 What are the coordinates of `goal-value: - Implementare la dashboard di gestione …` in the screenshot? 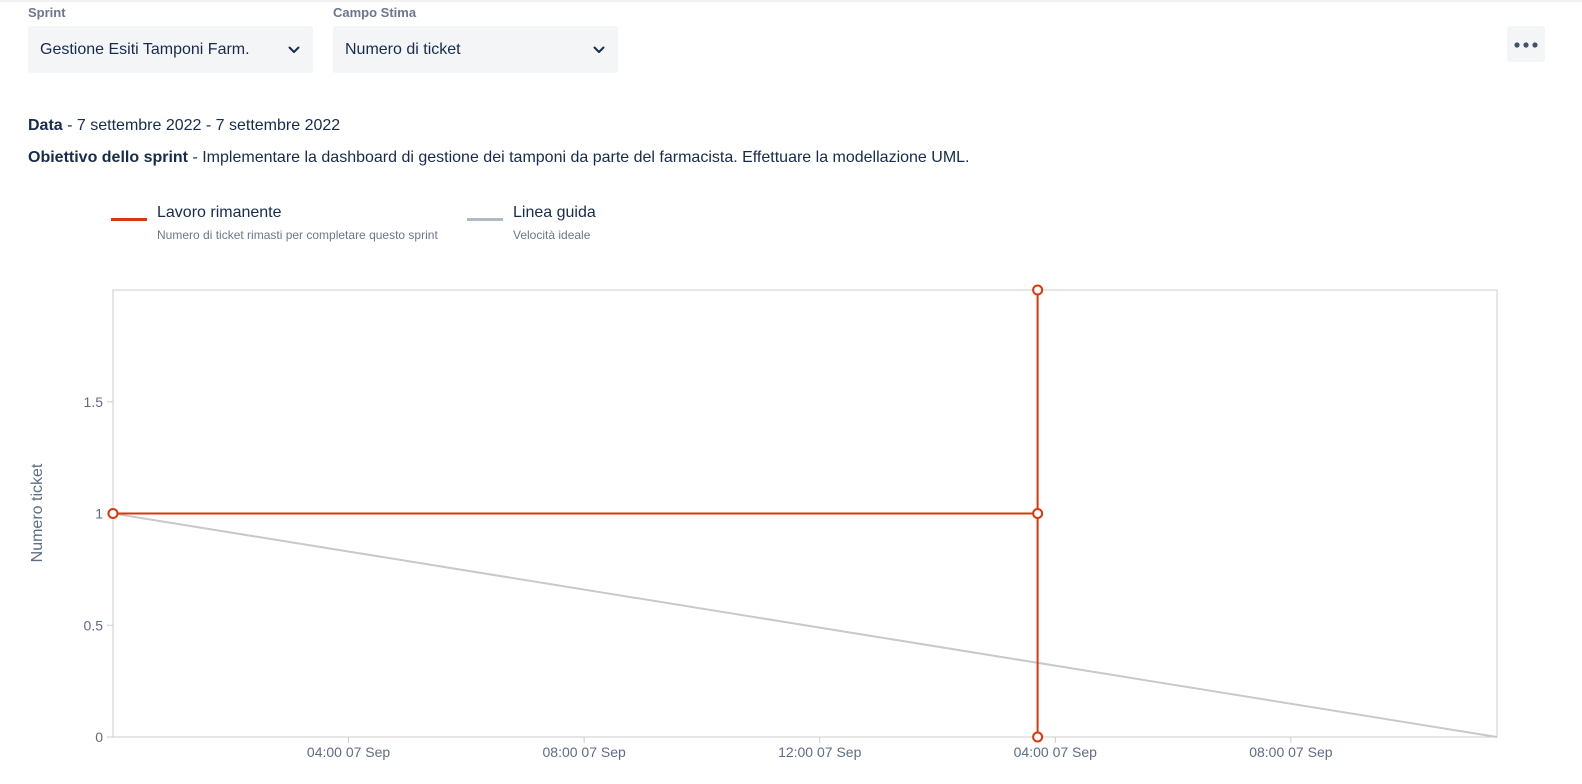 It's located at (579, 157).